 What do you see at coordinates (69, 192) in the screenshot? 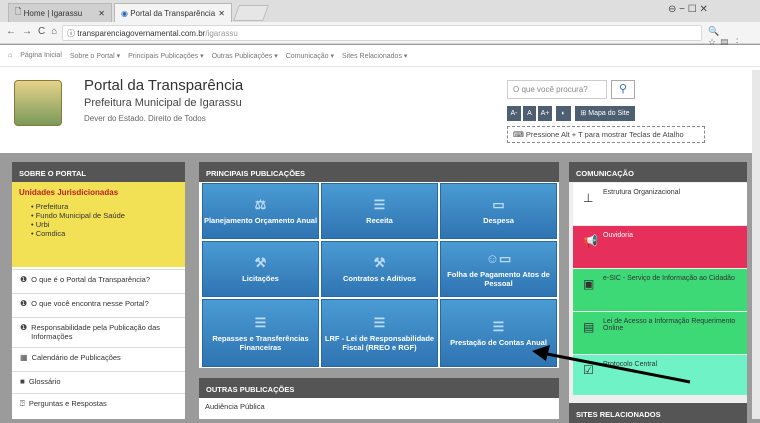
I see `unidades-title: Unidades Jurisdicionadas` at bounding box center [69, 192].